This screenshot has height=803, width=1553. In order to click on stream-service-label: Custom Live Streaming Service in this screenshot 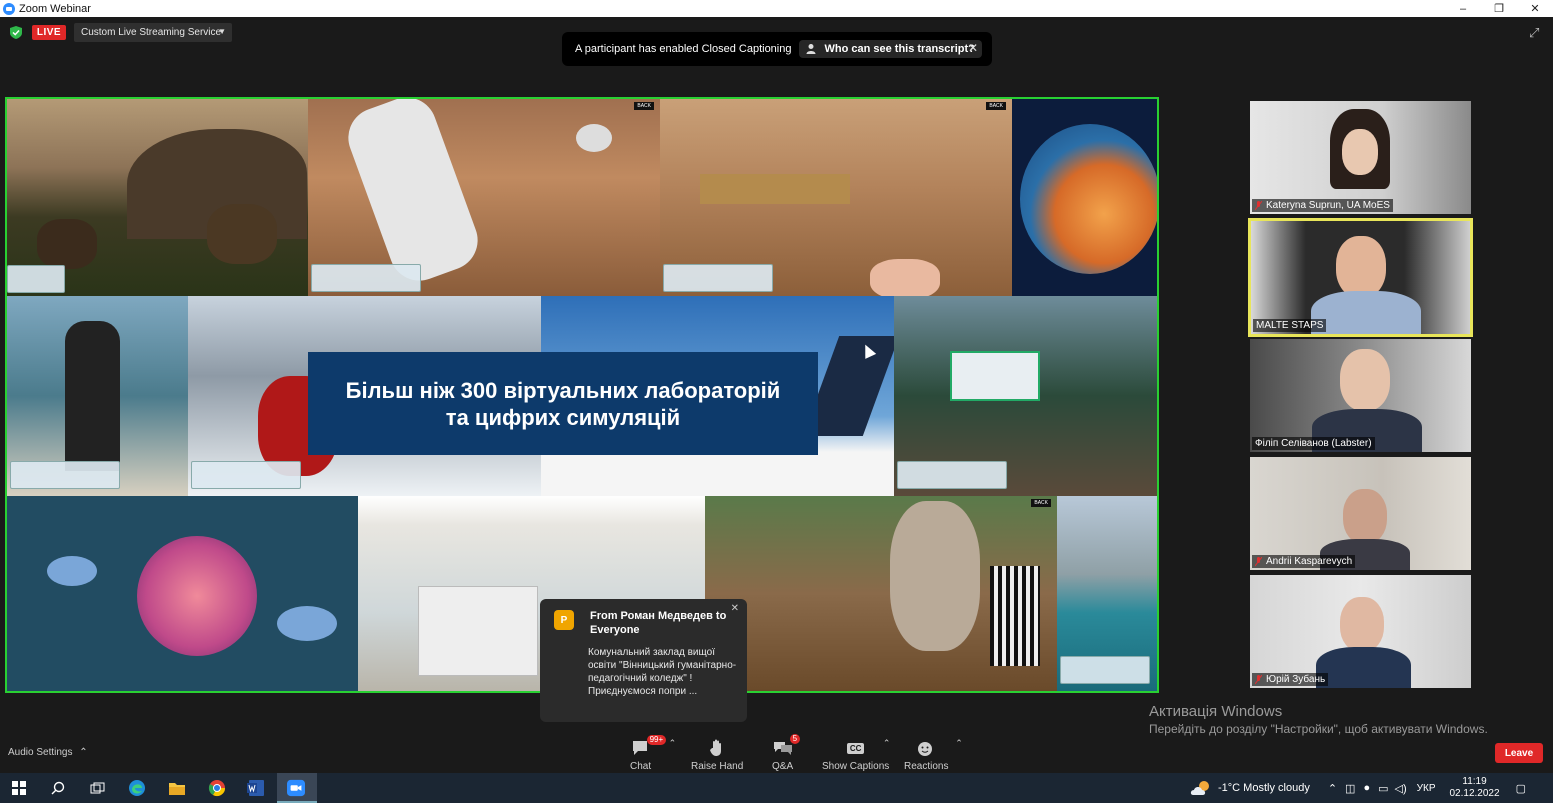, I will do `click(151, 32)`.